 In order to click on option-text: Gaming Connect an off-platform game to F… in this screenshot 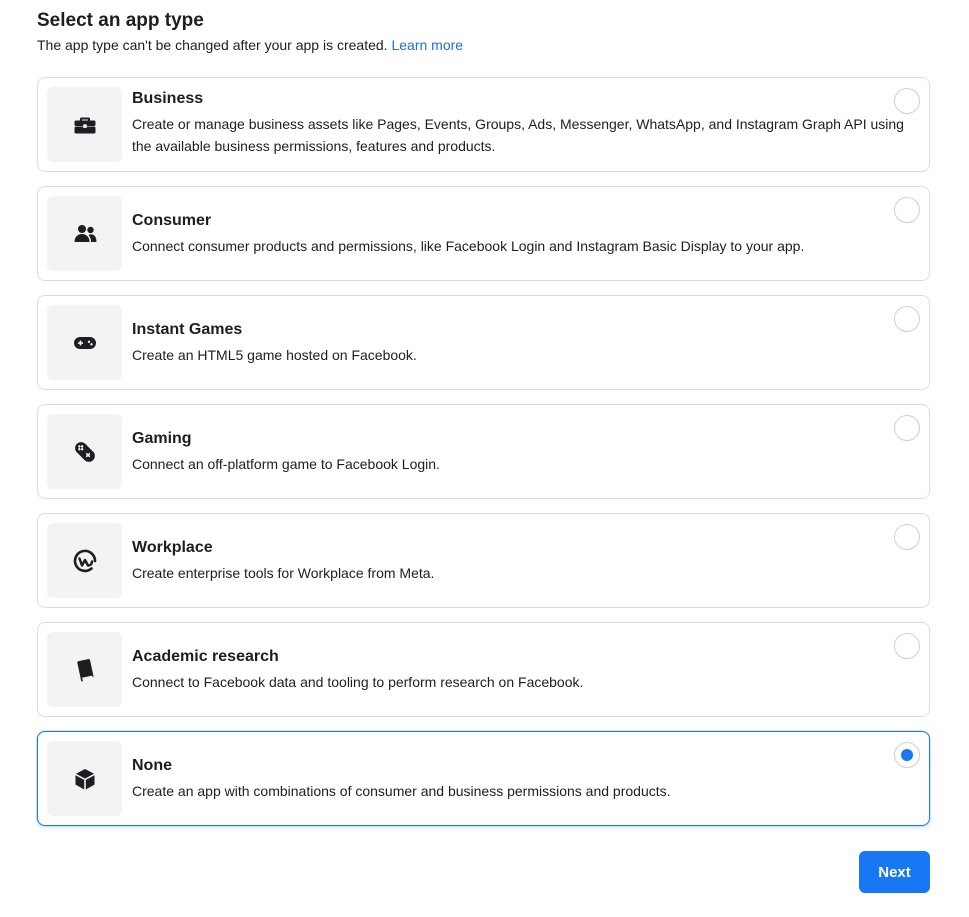, I will do `click(523, 451)`.